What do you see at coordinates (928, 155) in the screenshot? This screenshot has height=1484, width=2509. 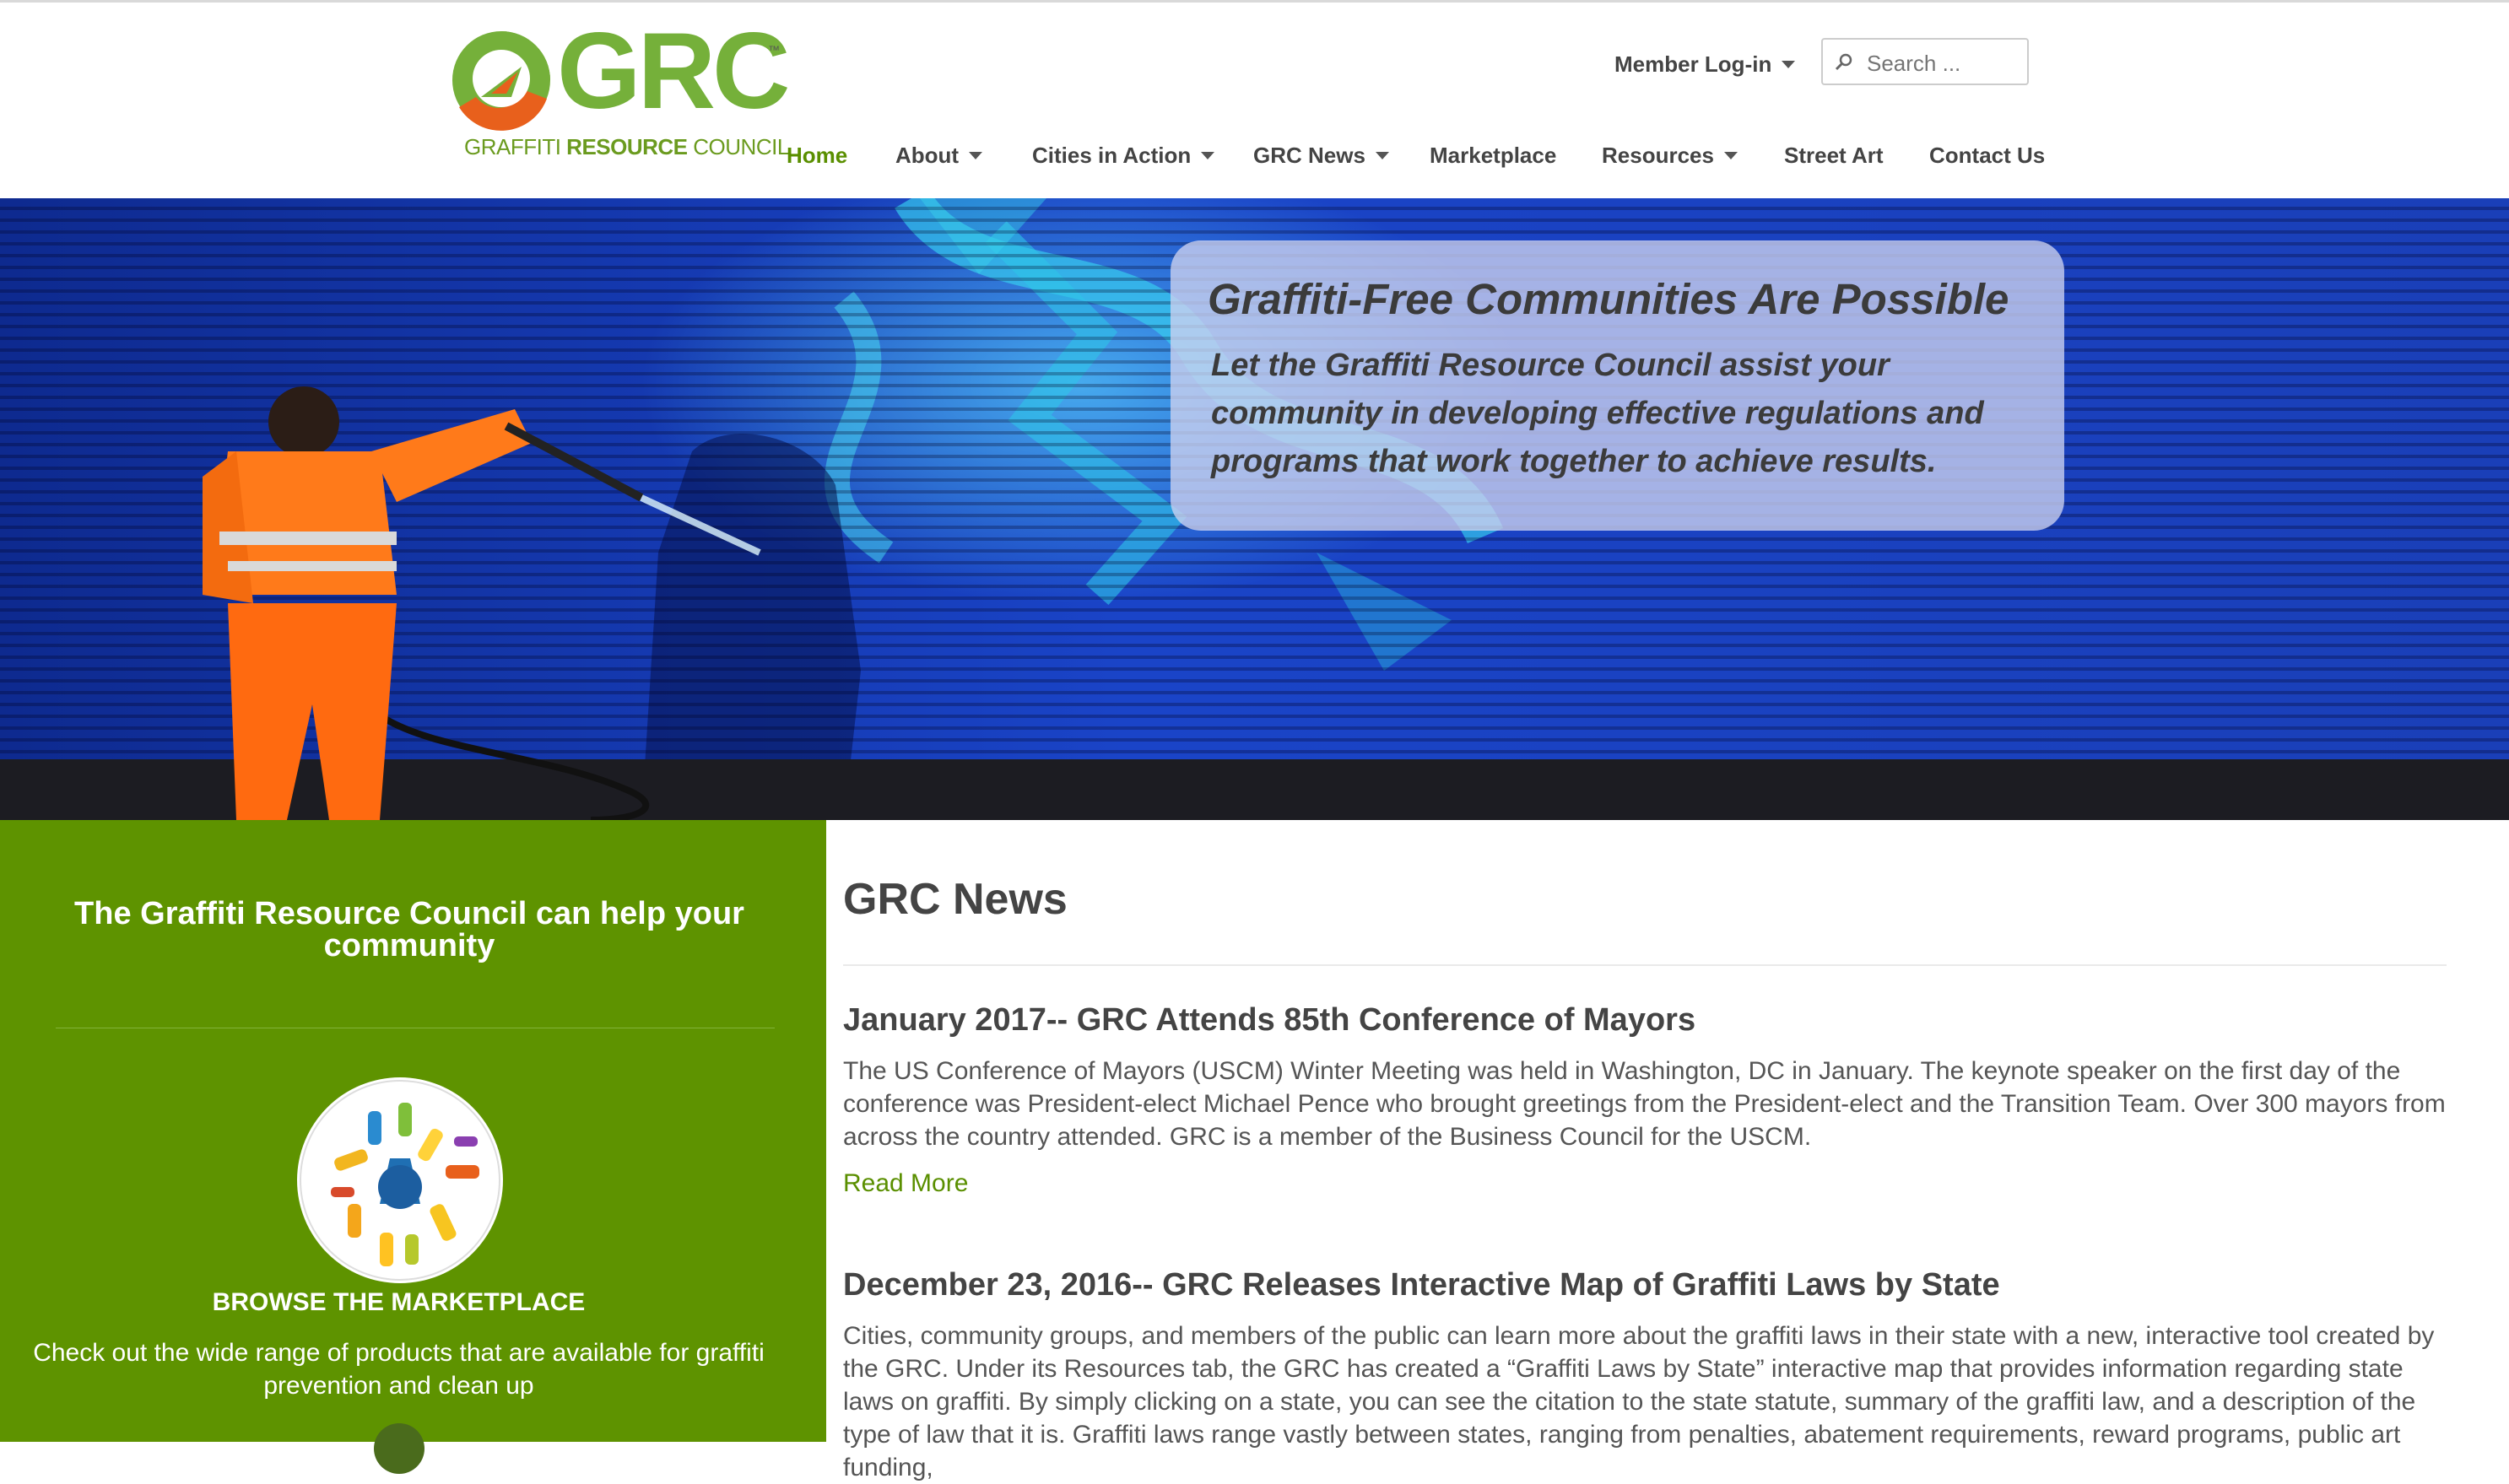 I see `nav-item-label: About` at bounding box center [928, 155].